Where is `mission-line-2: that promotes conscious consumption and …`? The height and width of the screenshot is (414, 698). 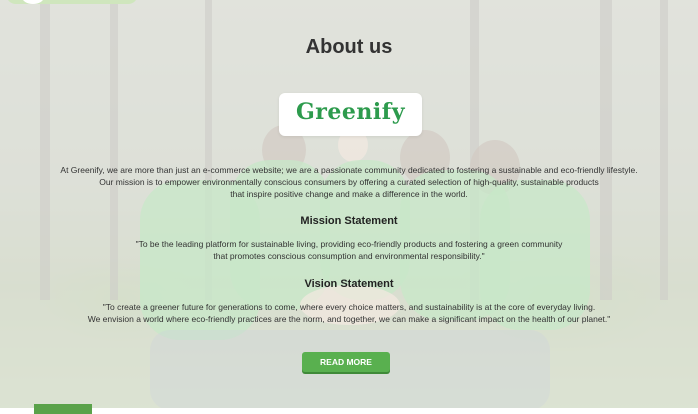
mission-line-2: that promotes conscious consumption and … is located at coordinates (349, 256).